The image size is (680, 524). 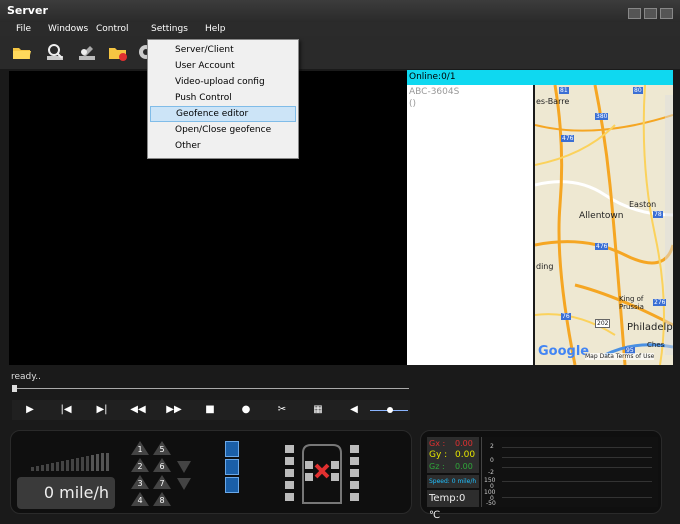 I want to click on volume-icon: ◀, so click(x=354, y=410).